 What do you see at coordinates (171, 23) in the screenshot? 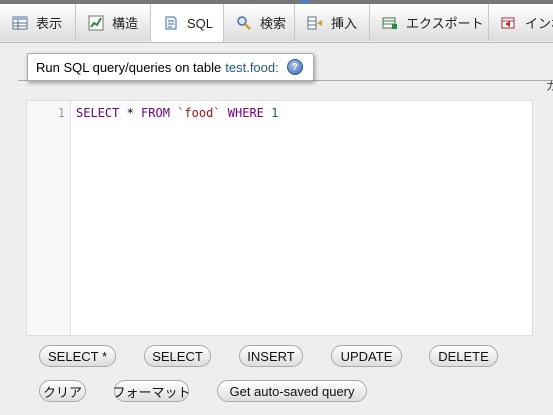
I see `sql-icon` at bounding box center [171, 23].